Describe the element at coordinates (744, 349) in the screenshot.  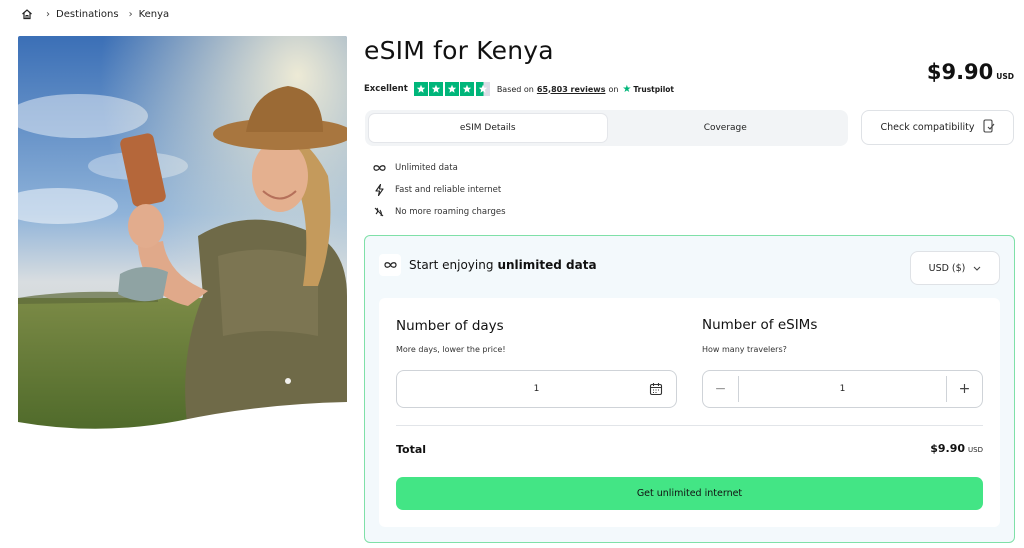
I see `esims-sub: How many travelers?` at that location.